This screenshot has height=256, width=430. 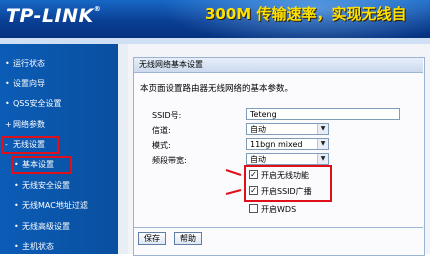 What do you see at coordinates (34, 246) in the screenshot?
I see `sidebar-item-host-status: • 主机状态` at bounding box center [34, 246].